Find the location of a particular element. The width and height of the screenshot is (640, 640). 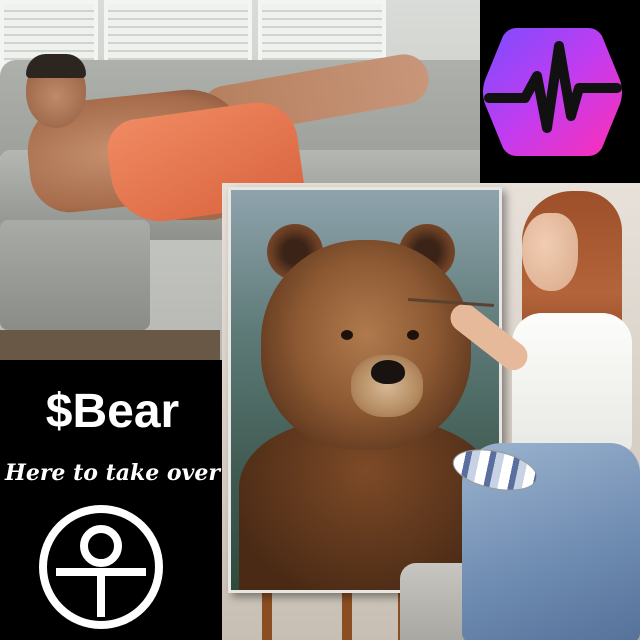

woman-face is located at coordinates (550, 252).